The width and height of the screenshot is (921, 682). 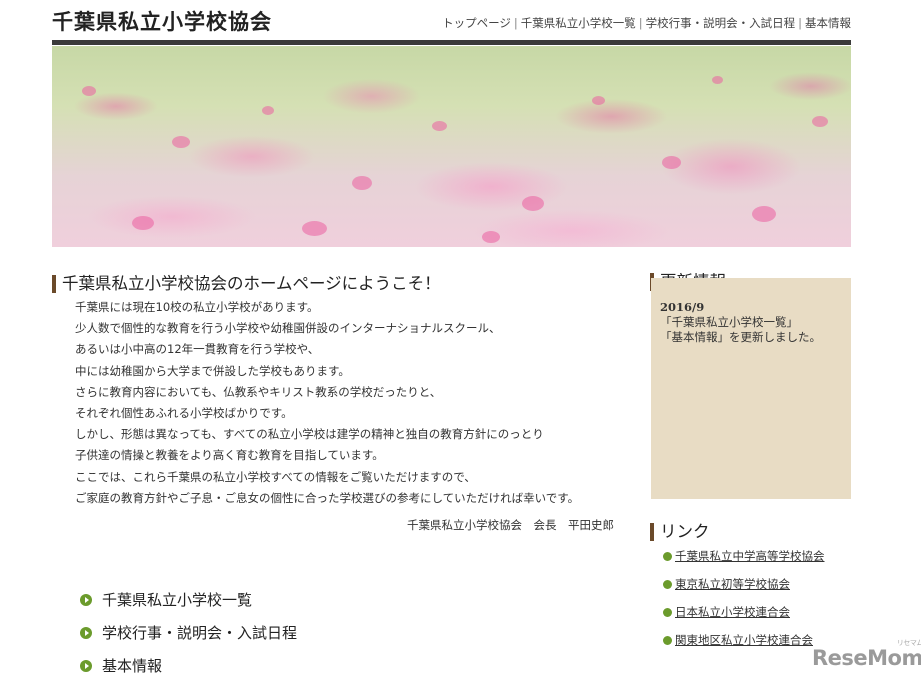 What do you see at coordinates (197, 307) in the screenshot?
I see `welcome-line: 千葉県には現在10校の私立小学校があります。` at bounding box center [197, 307].